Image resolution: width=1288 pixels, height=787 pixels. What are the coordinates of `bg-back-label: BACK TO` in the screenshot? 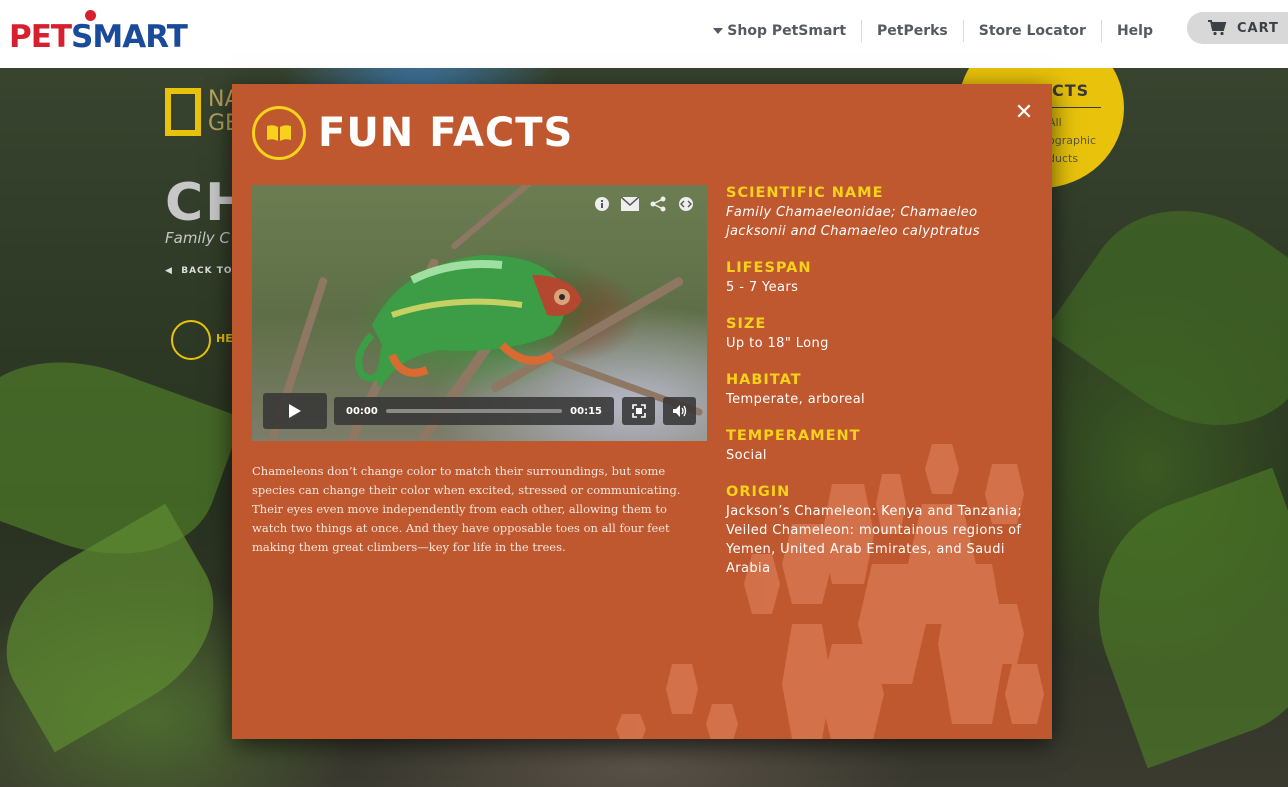 It's located at (207, 271).